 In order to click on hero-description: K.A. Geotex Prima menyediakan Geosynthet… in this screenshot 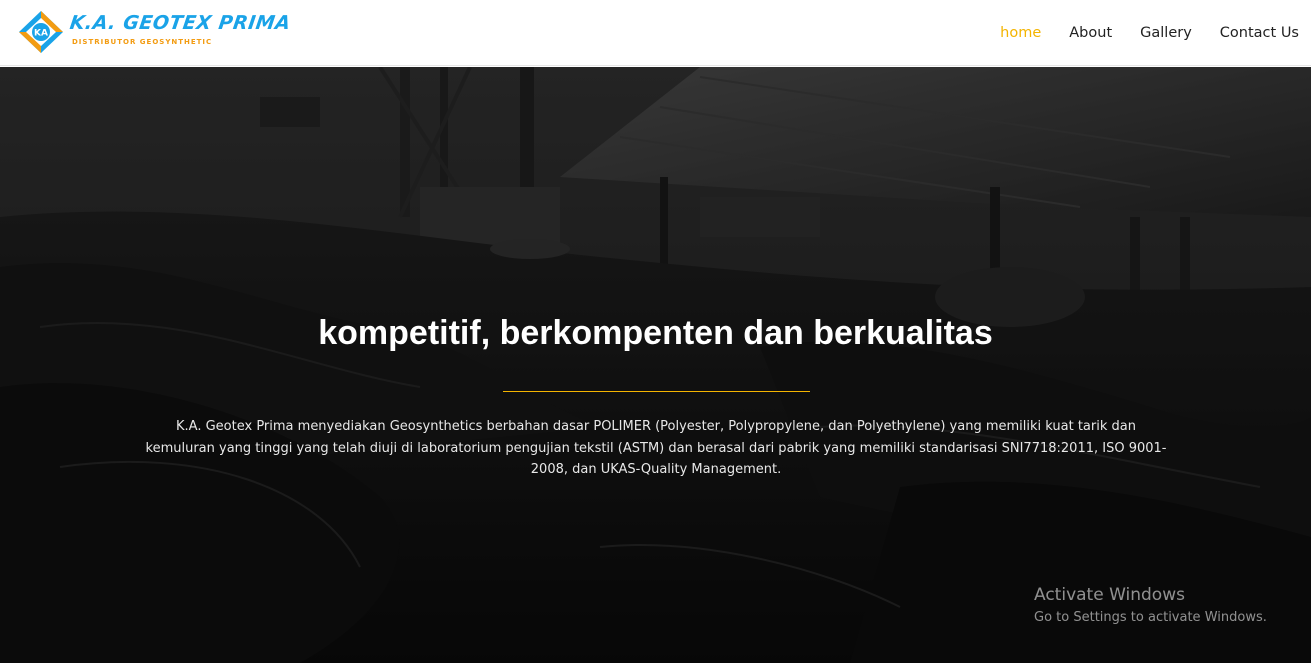, I will do `click(656, 448)`.